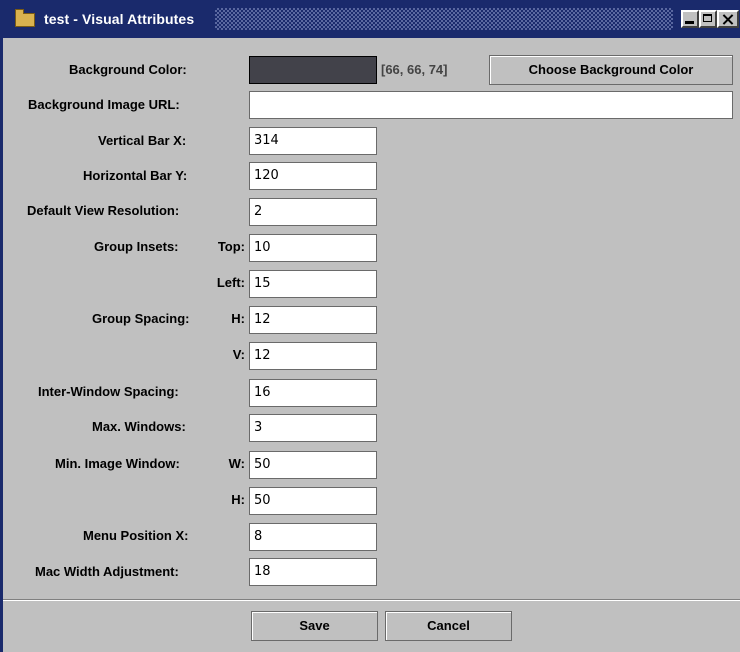 The image size is (740, 652). I want to click on mac-width-adjustment-field: 18, so click(313, 572).